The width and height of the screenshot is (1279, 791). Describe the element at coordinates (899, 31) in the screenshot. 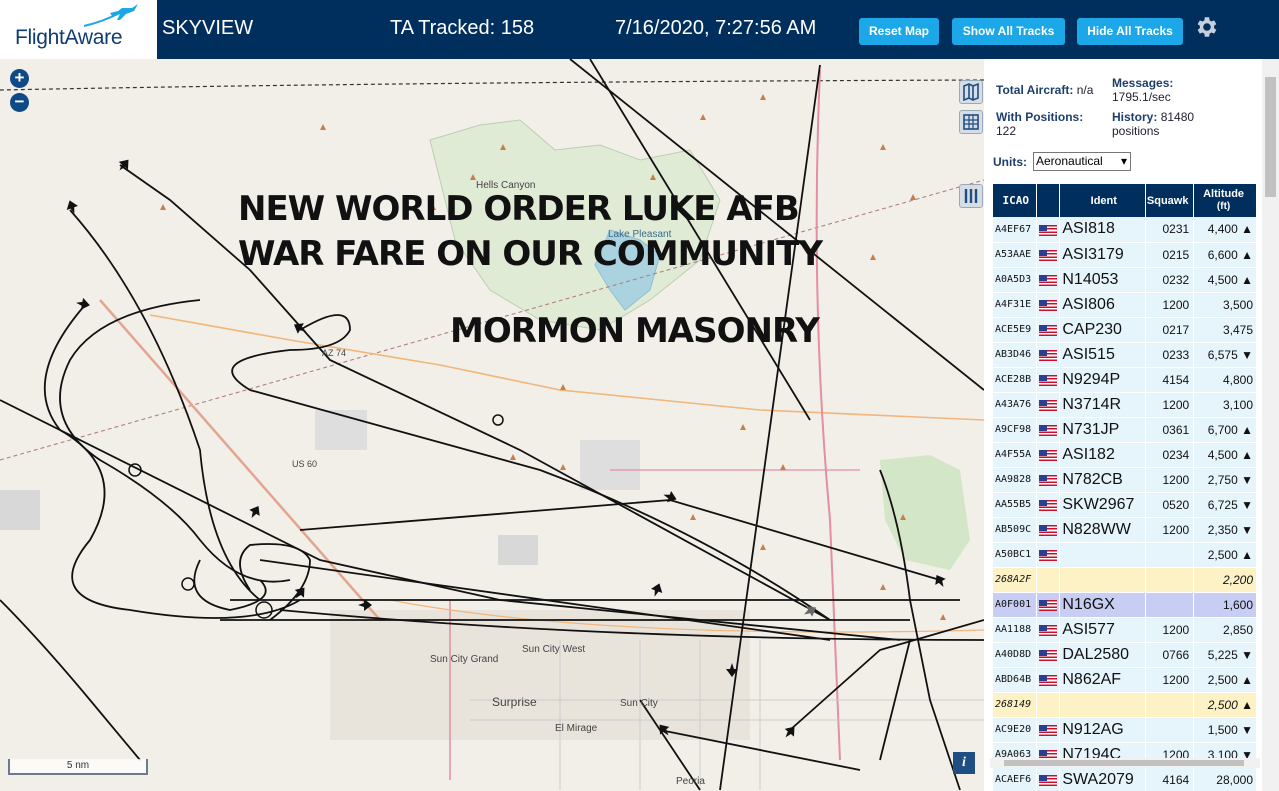

I see `reset-map-button: Reset Map` at that location.